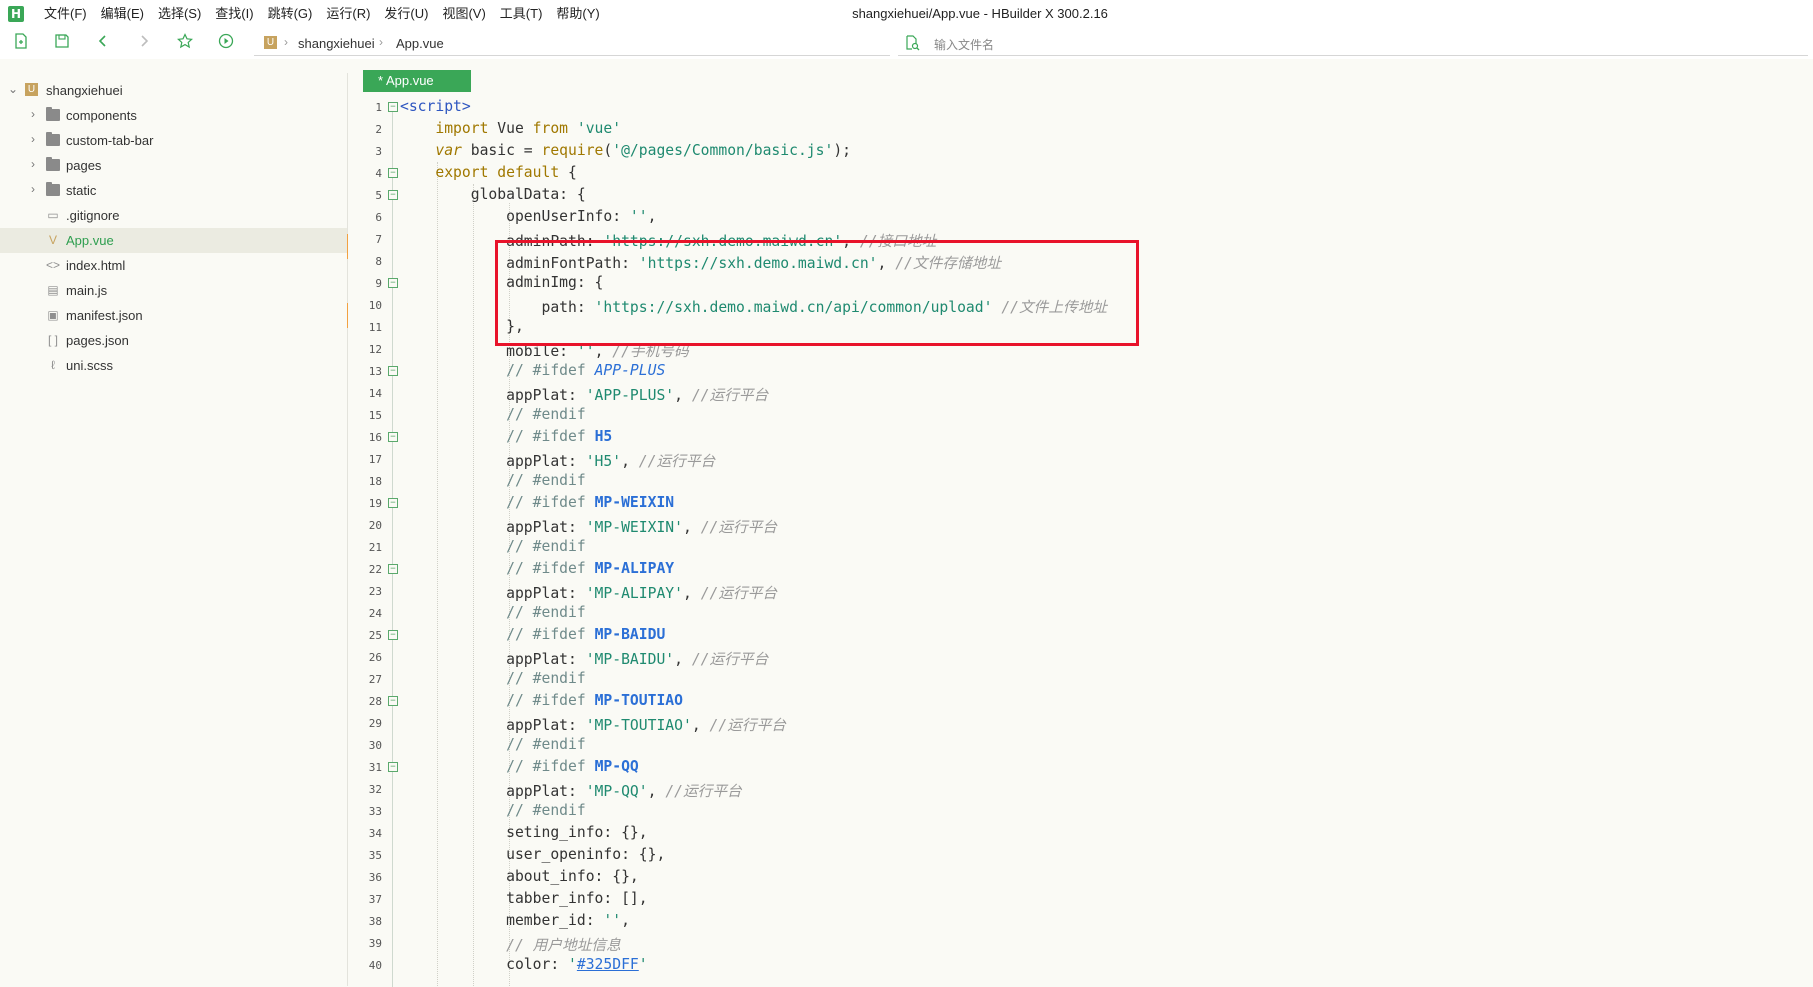 Image resolution: width=1813 pixels, height=987 pixels. I want to click on save-icon, so click(62, 44).